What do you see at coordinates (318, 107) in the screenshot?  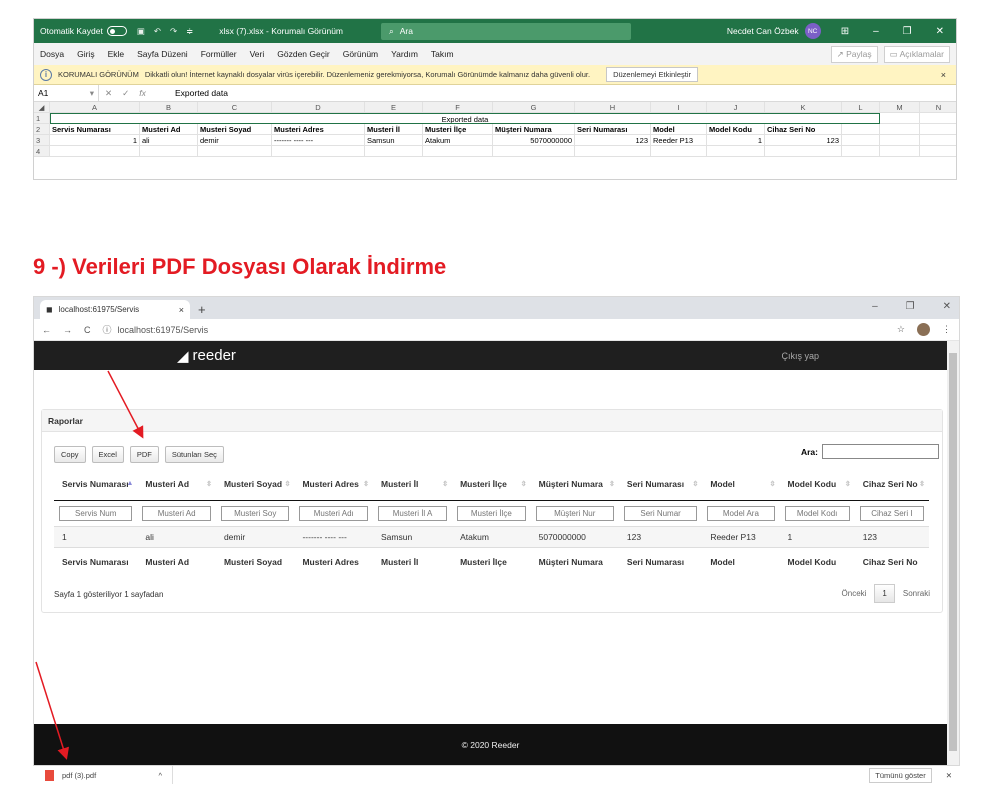 I see `col-header: D` at bounding box center [318, 107].